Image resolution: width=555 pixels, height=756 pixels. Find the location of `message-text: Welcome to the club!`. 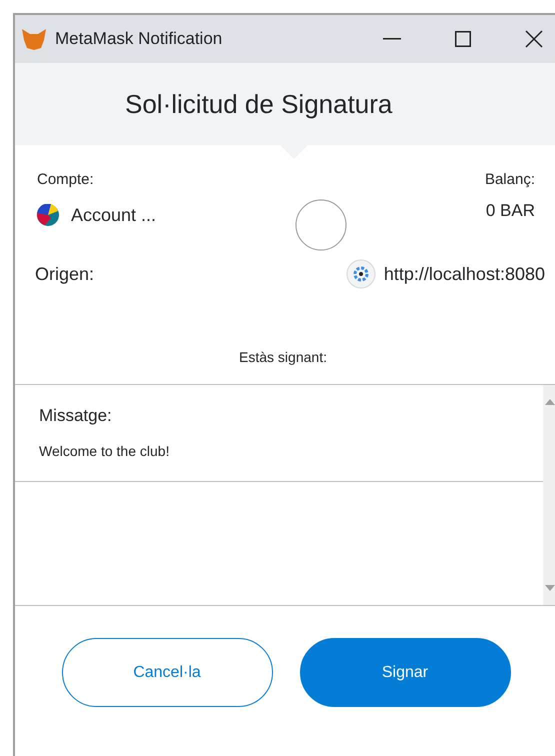

message-text: Welcome to the club! is located at coordinates (104, 451).